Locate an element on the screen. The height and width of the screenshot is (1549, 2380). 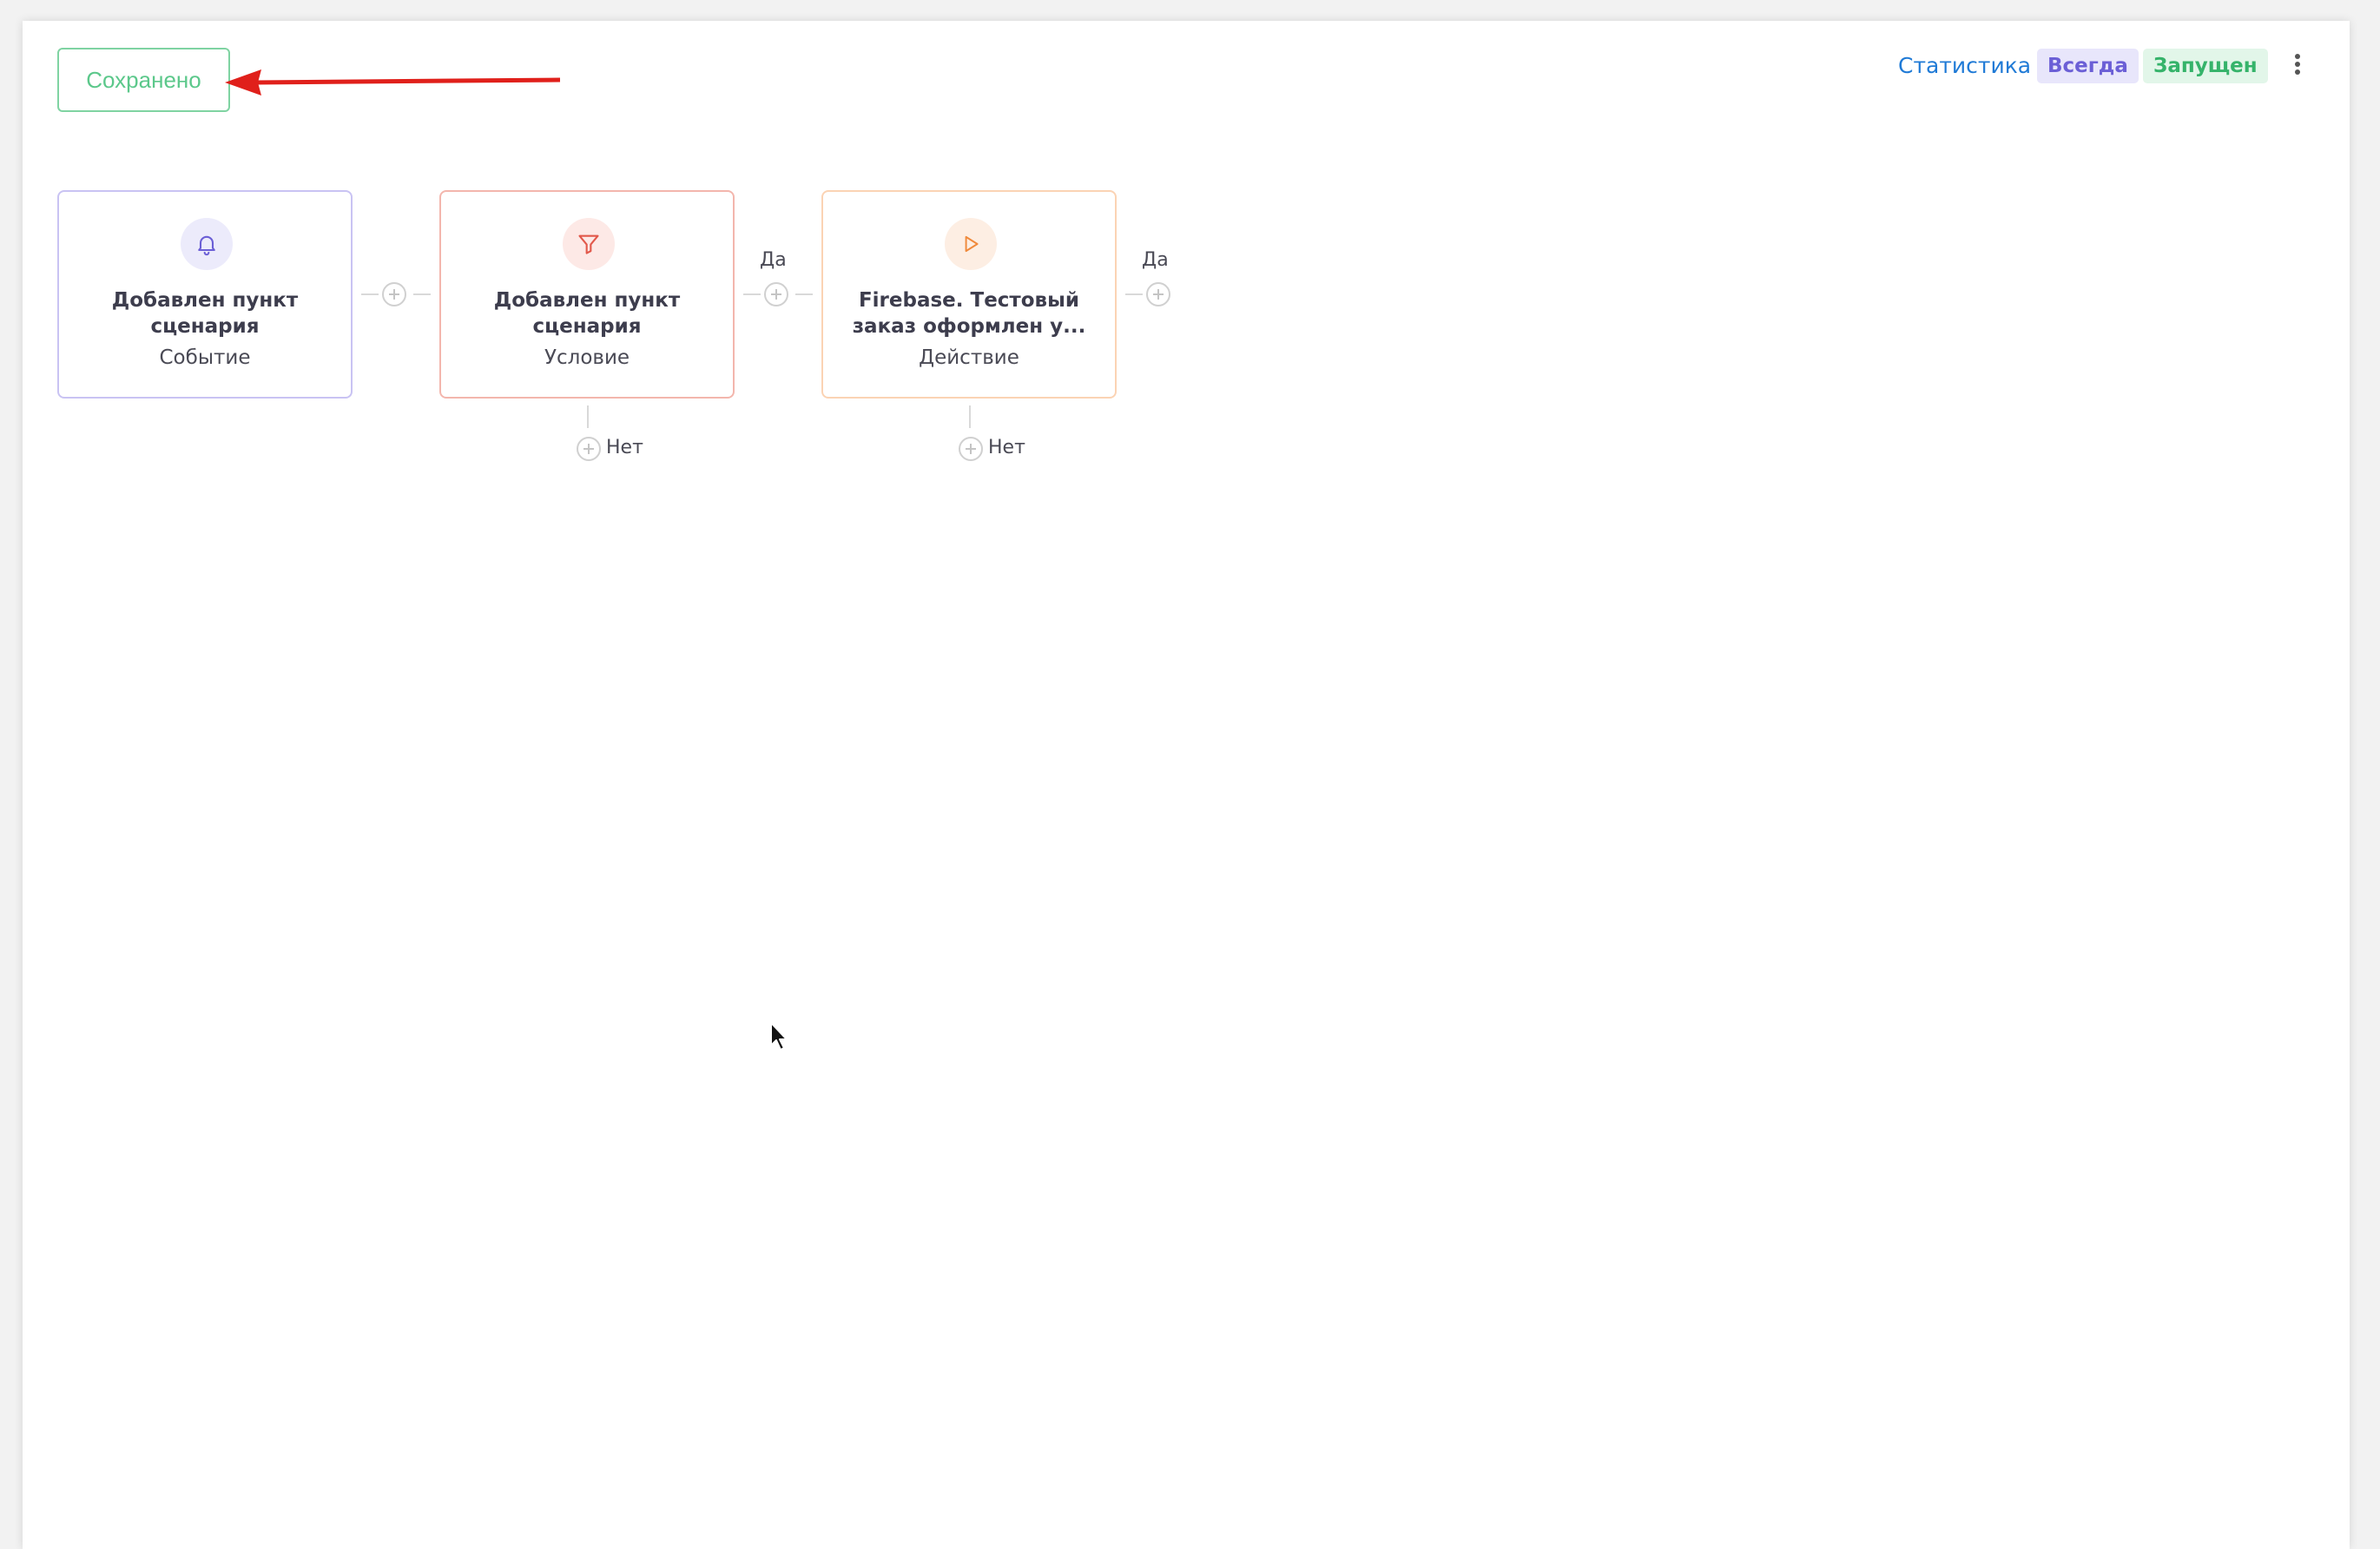
more-options-icon is located at coordinates (2297, 64).